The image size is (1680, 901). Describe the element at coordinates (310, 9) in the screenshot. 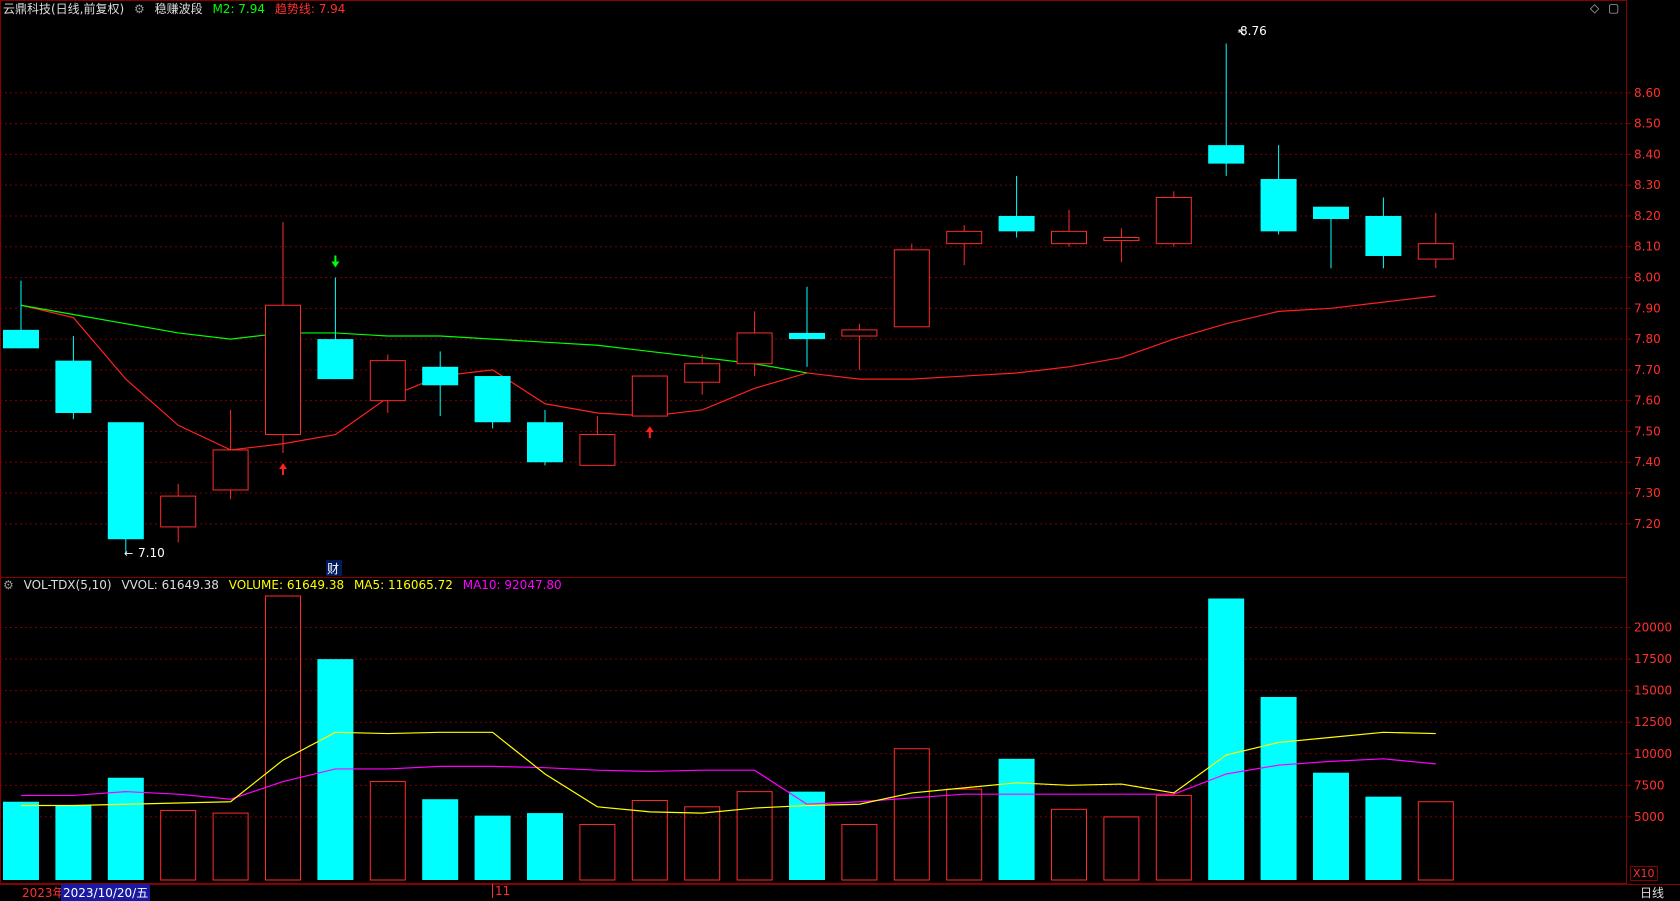

I see `trend-value: 趋势线: 7.94` at that location.